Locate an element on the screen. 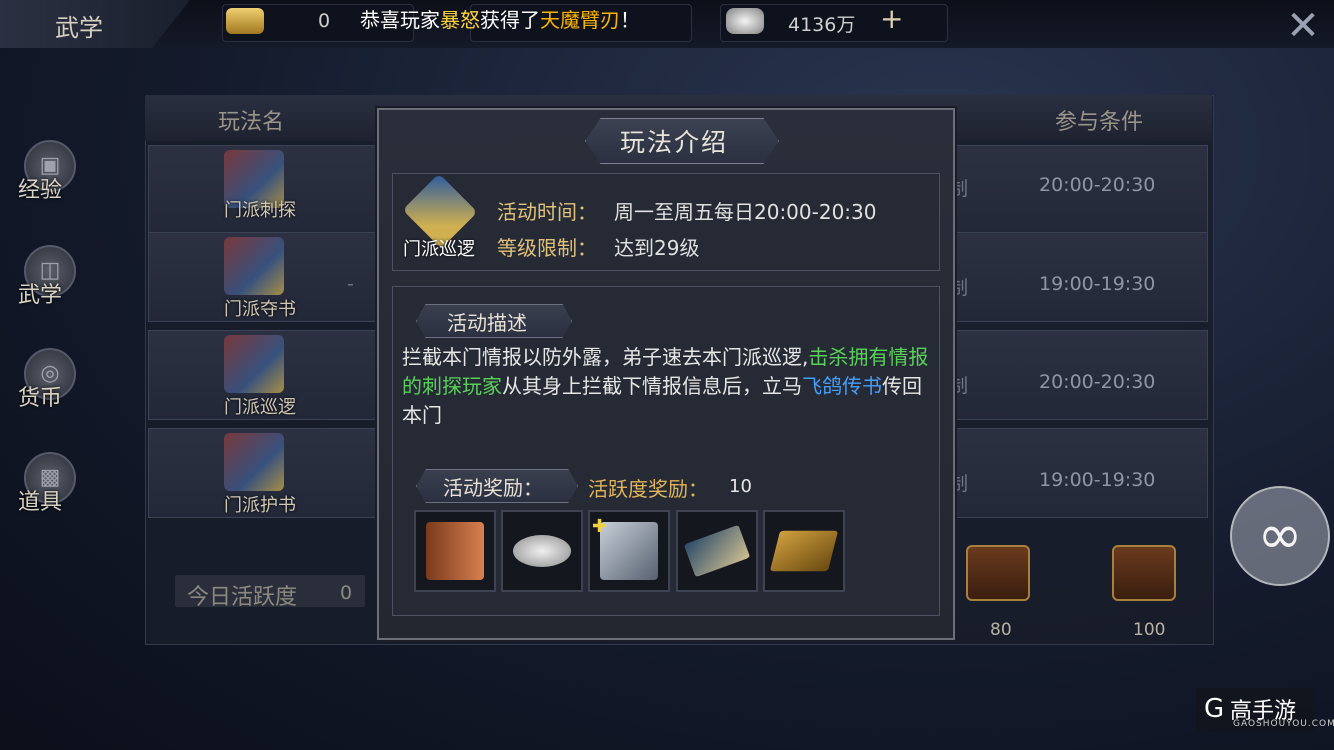  reward-title: 活动奖励： is located at coordinates (493, 488).